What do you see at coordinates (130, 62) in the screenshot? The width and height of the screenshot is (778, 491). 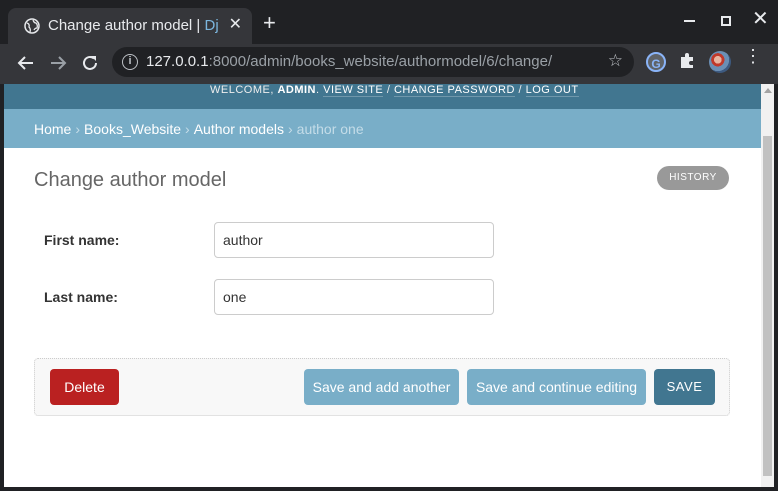 I see `info-icon: i` at bounding box center [130, 62].